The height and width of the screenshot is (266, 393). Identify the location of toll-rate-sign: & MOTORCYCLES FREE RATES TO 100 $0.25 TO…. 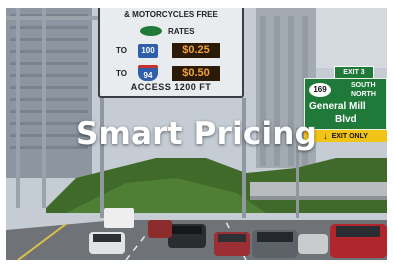
(171, 53).